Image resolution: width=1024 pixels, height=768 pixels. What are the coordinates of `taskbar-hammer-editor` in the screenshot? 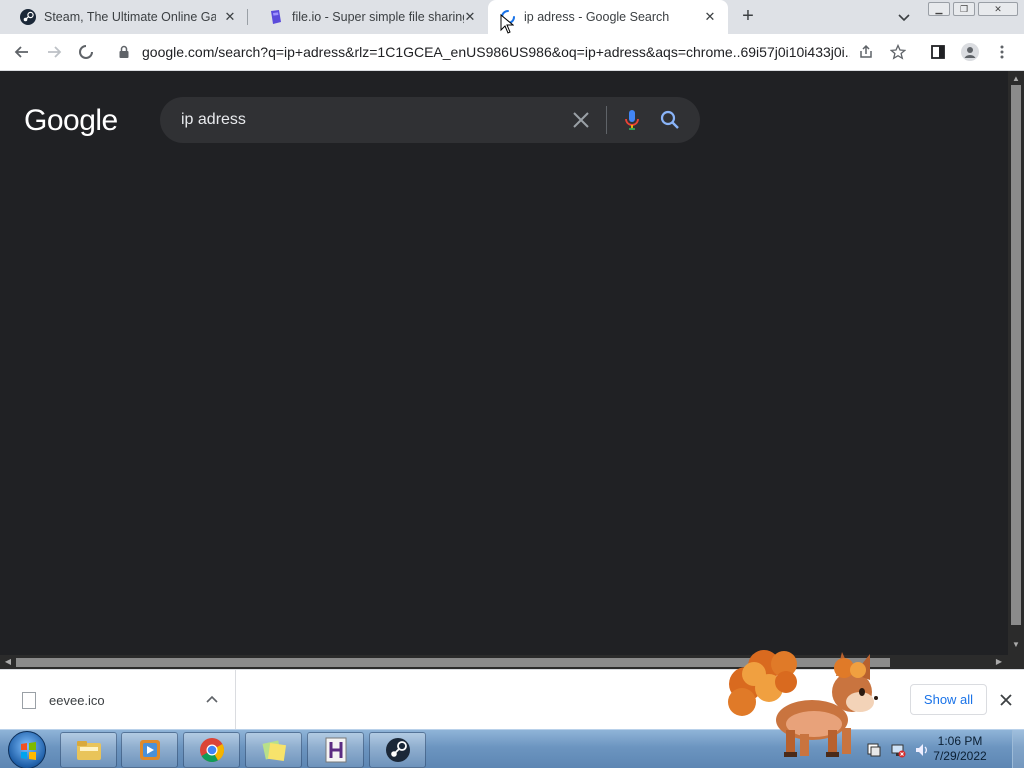 It's located at (335, 750).